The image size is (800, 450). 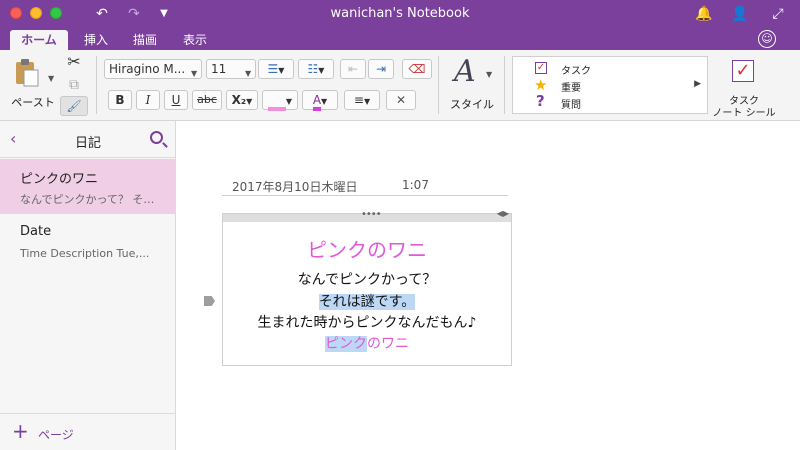 What do you see at coordinates (56, 13) in the screenshot?
I see `zoom-window-button` at bounding box center [56, 13].